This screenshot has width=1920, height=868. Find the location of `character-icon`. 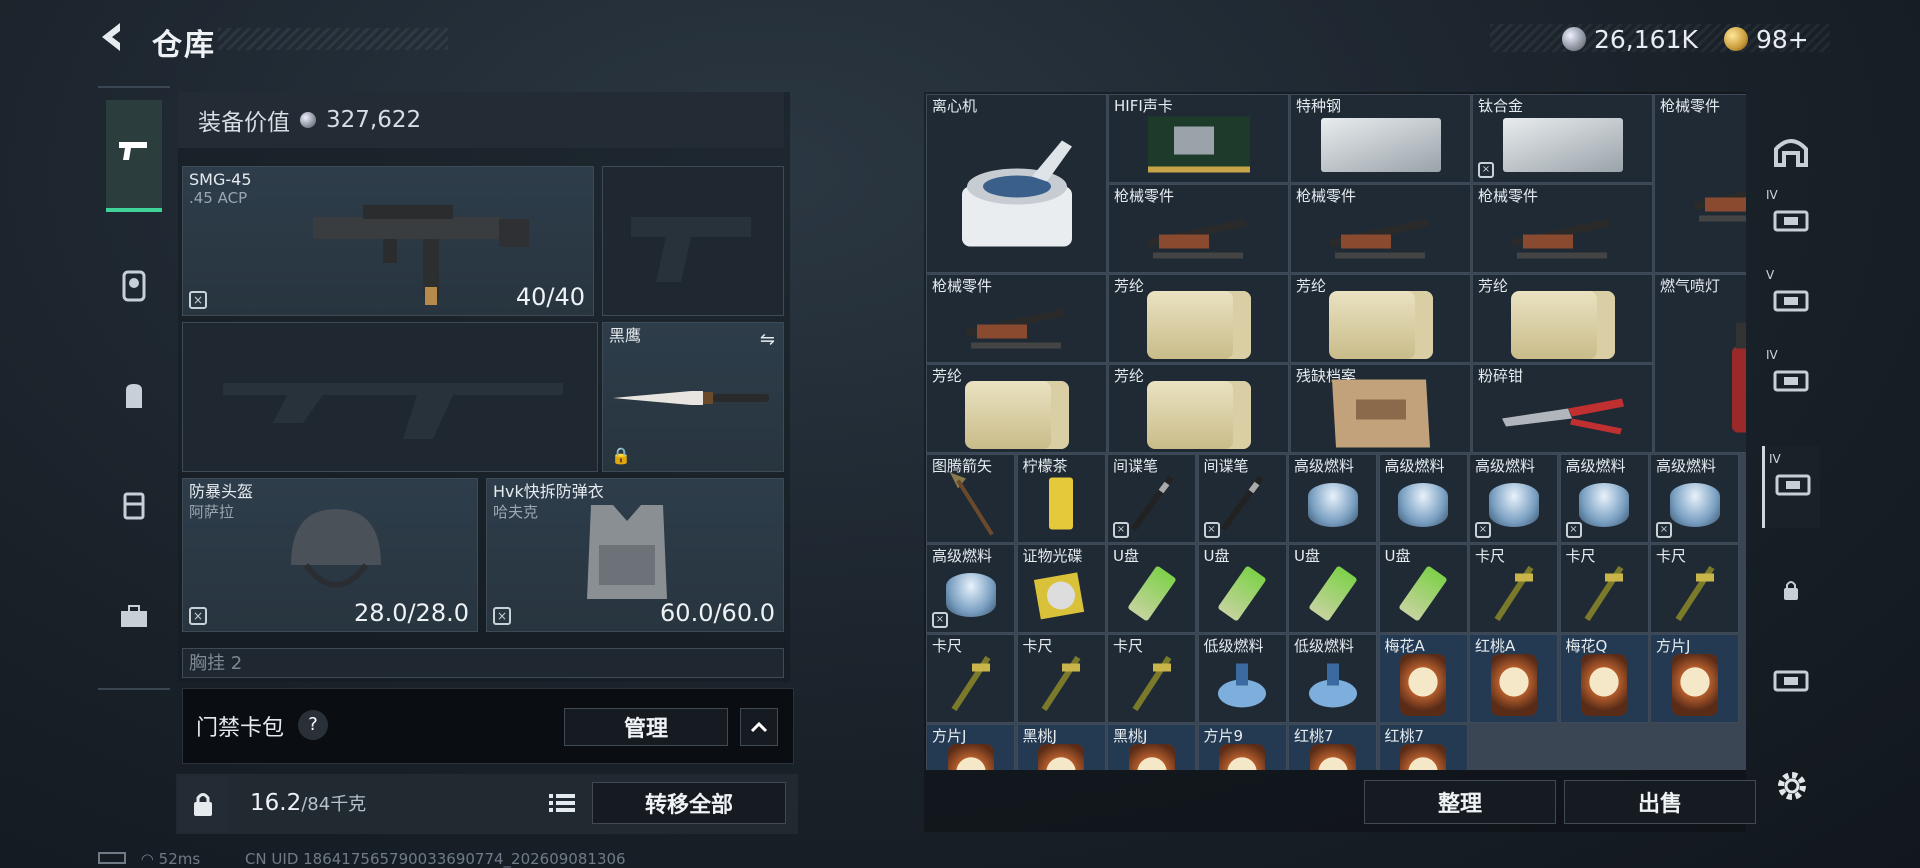

character-icon is located at coordinates (134, 289).